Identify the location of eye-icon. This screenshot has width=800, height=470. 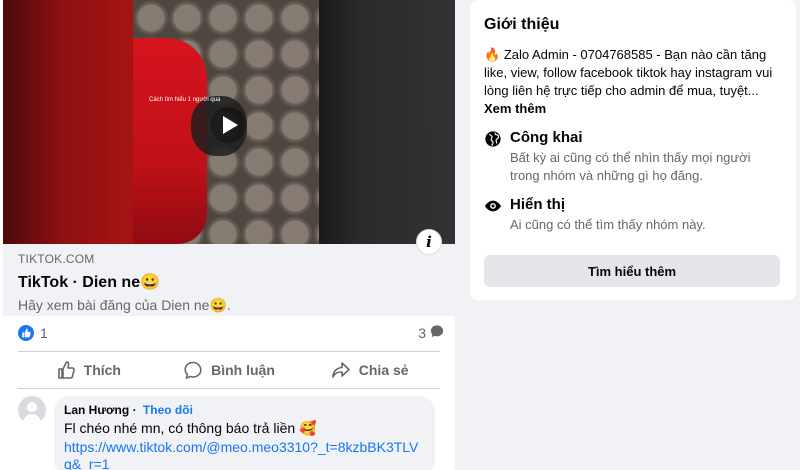
(497, 215).